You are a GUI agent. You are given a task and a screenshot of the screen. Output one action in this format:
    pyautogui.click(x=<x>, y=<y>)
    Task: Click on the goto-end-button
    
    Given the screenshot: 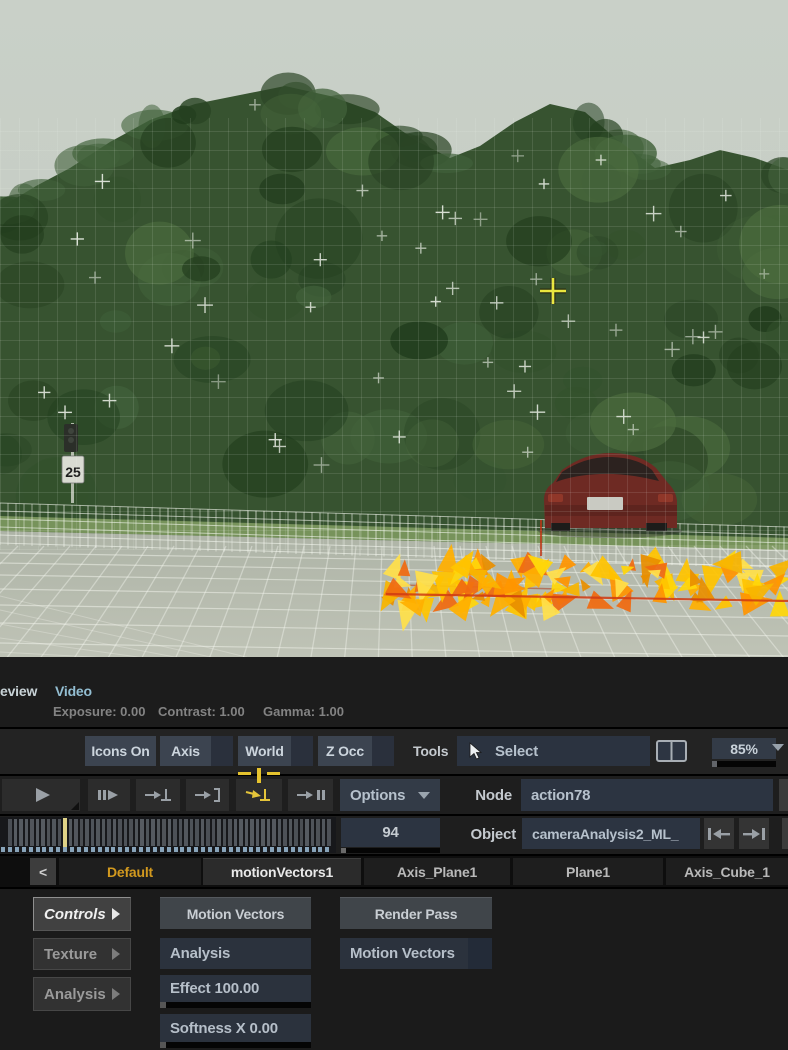 What is the action you would take?
    pyautogui.click(x=207, y=795)
    